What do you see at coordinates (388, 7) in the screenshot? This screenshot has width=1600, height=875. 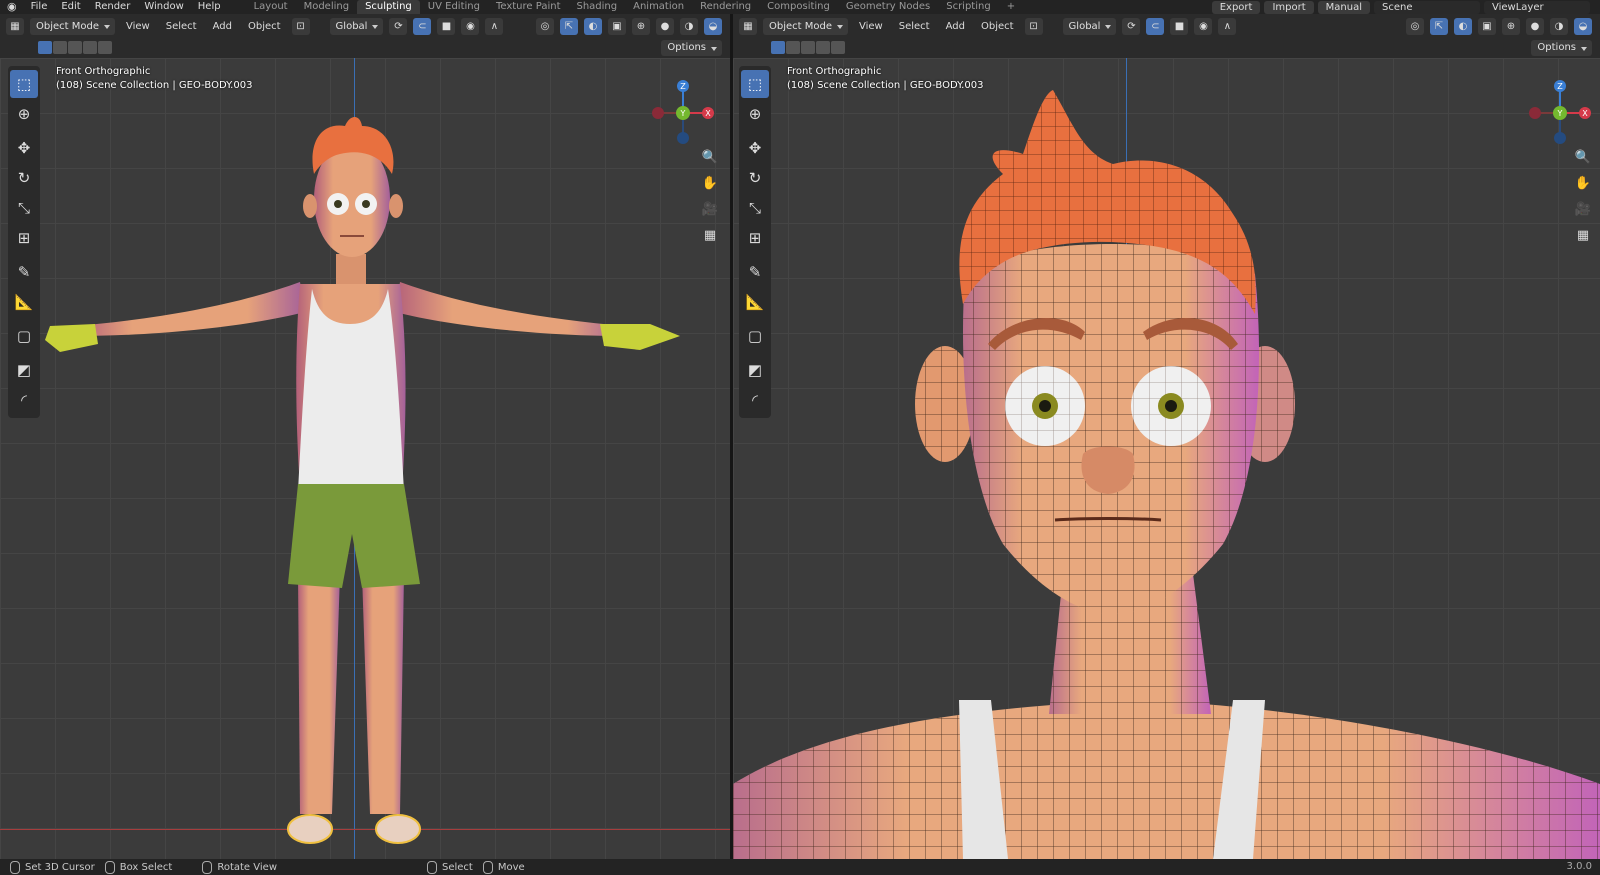 I see `tab-sculpting: Sculpting` at bounding box center [388, 7].